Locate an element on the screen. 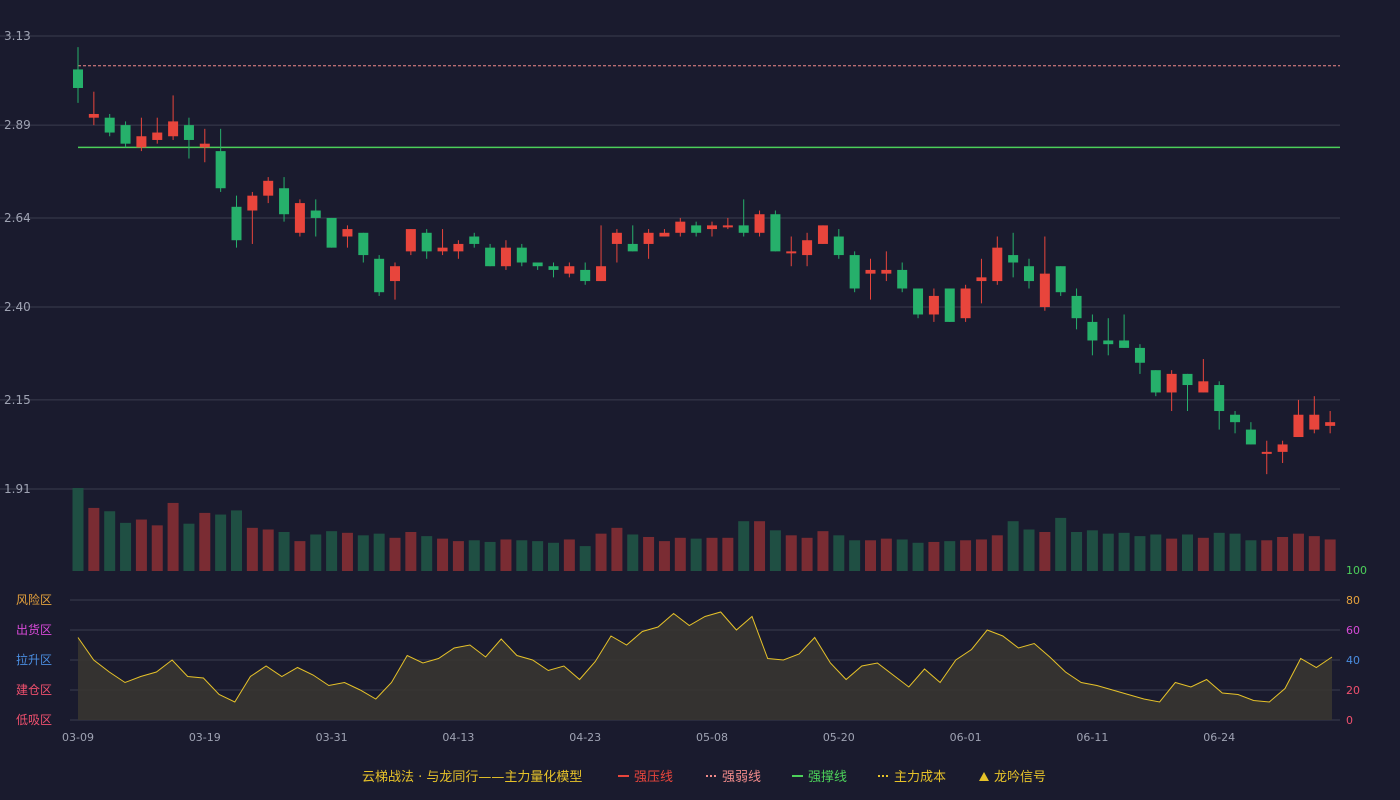 This screenshot has height=800, width=1400. legend-label-resistance: 强压线 is located at coordinates (653, 777).